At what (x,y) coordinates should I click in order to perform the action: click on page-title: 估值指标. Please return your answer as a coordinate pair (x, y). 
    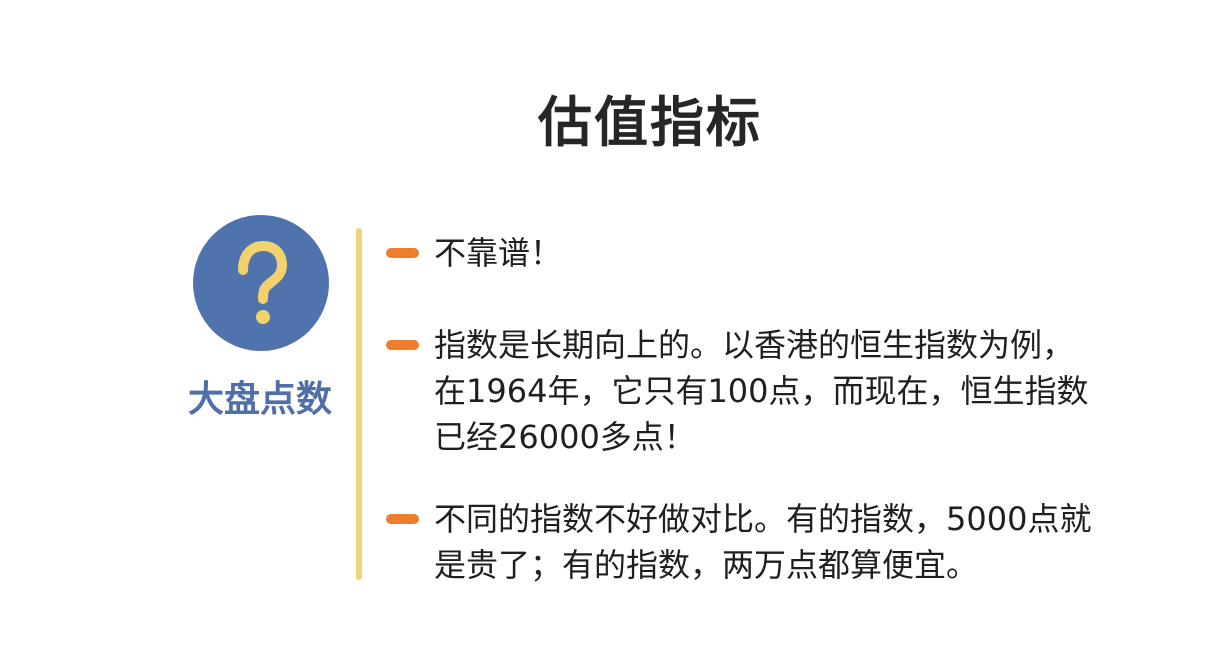
    Looking at the image, I should click on (650, 122).